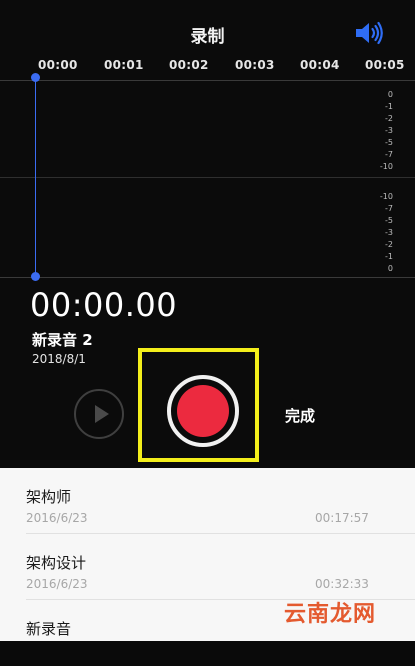  I want to click on item-duration: 00:32:33, so click(342, 584).